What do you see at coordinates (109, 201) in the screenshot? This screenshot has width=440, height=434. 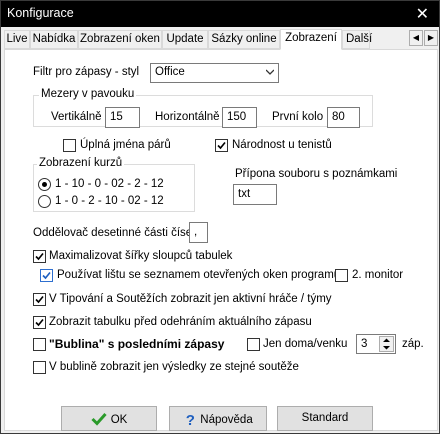 I see `odds-option2-label: 1 - 0 - 2 - 10 - 02 - 12` at bounding box center [109, 201].